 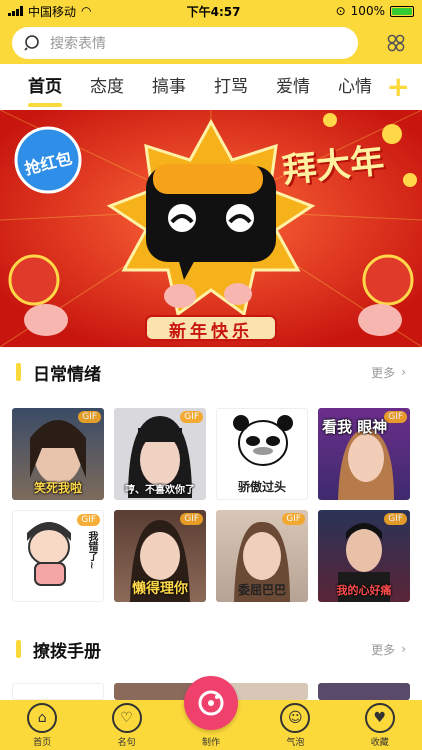 I want to click on tabbar-home: ⌂ 首页, so click(x=42, y=725).